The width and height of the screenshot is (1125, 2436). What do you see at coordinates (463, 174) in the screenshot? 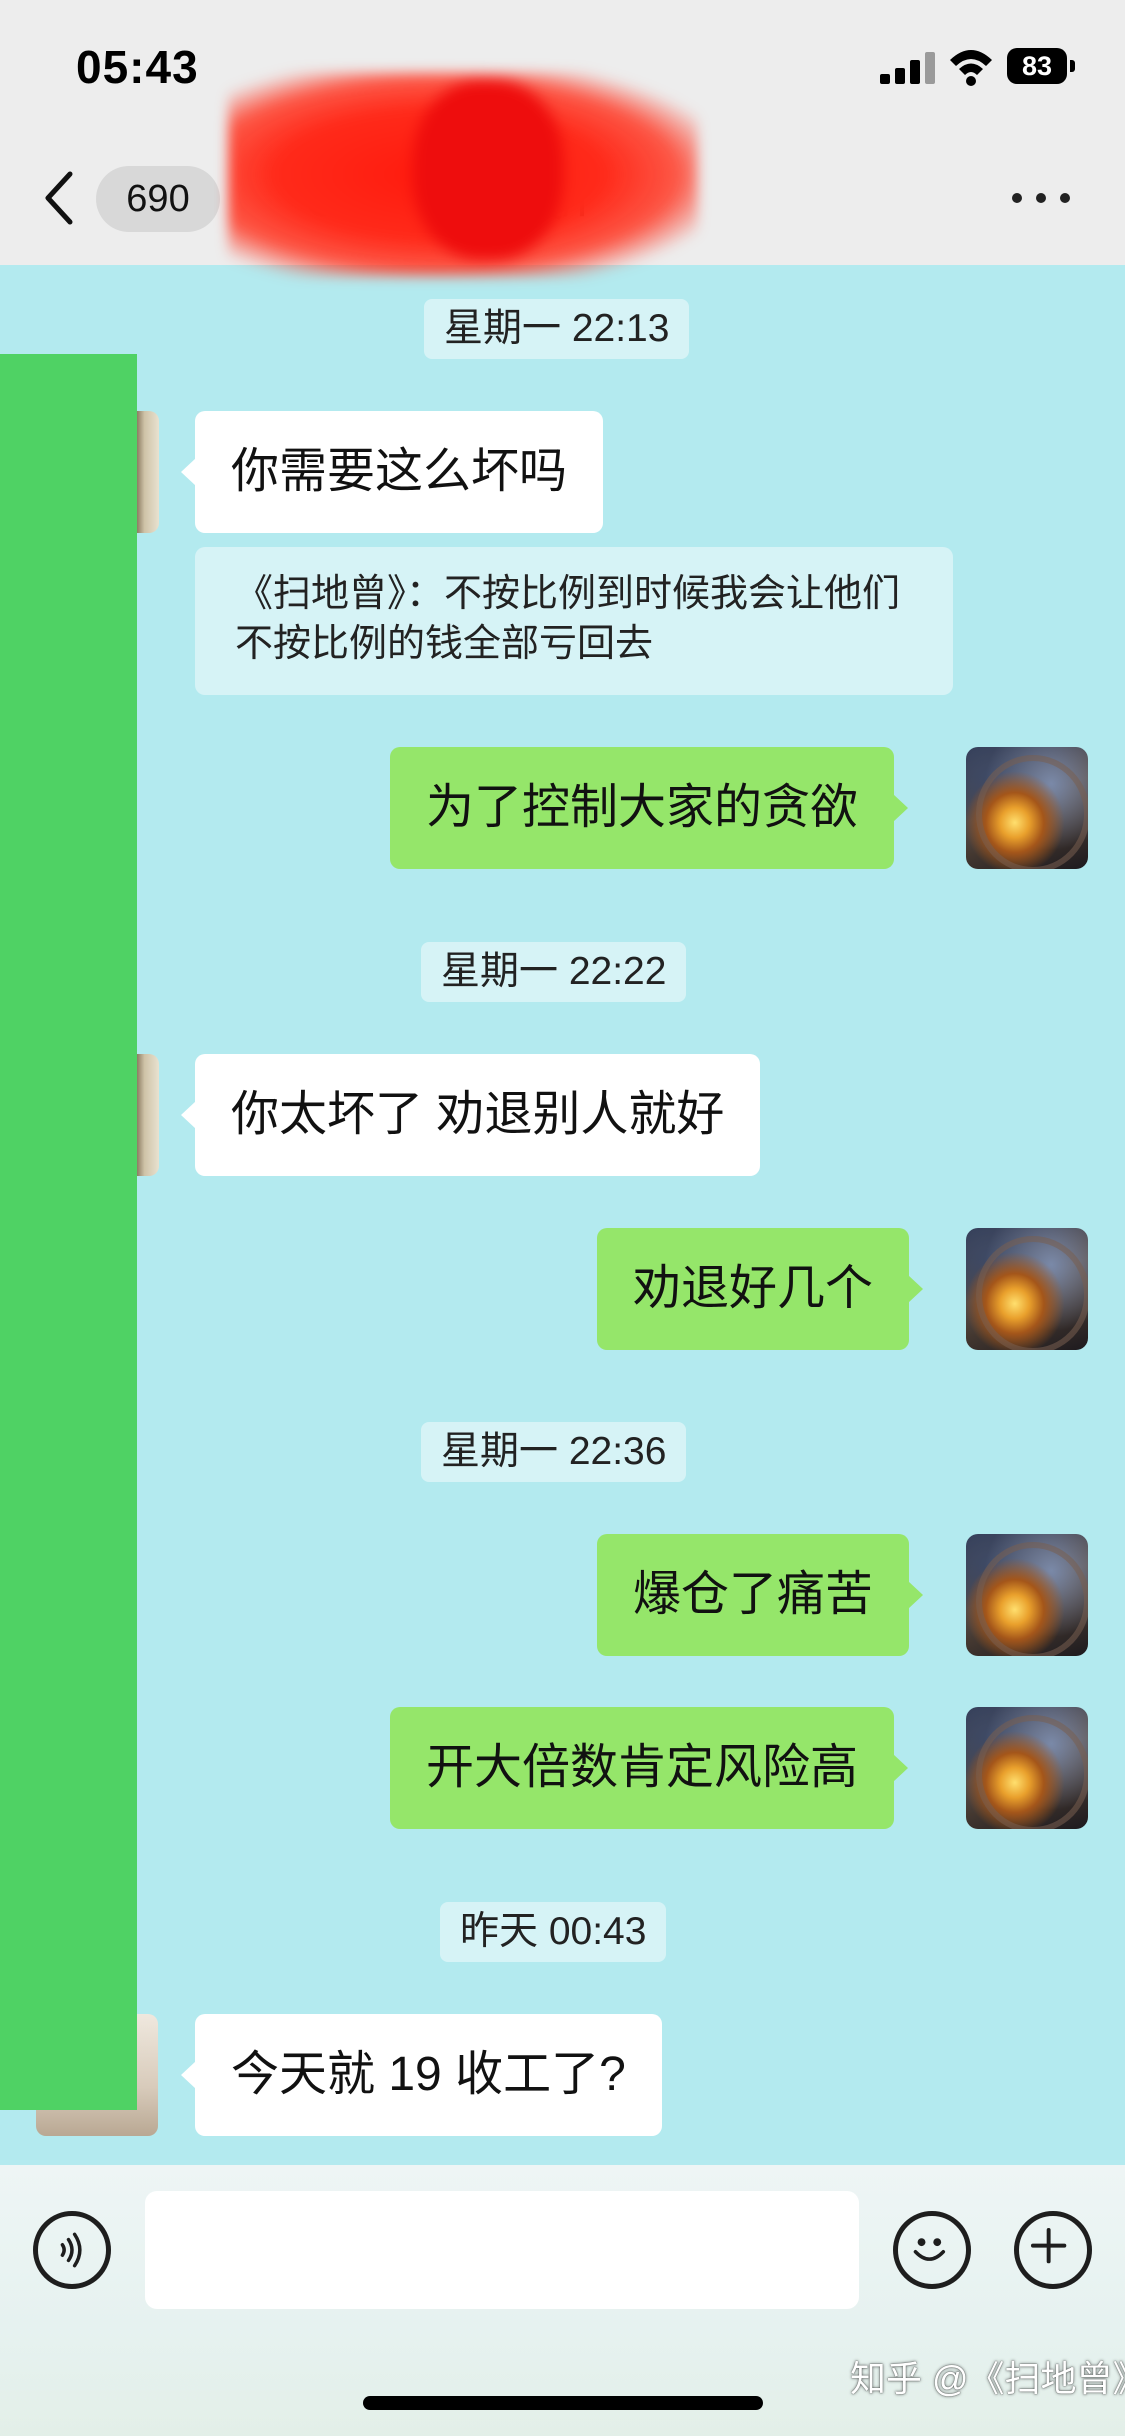
I see `redaction-scribble` at bounding box center [463, 174].